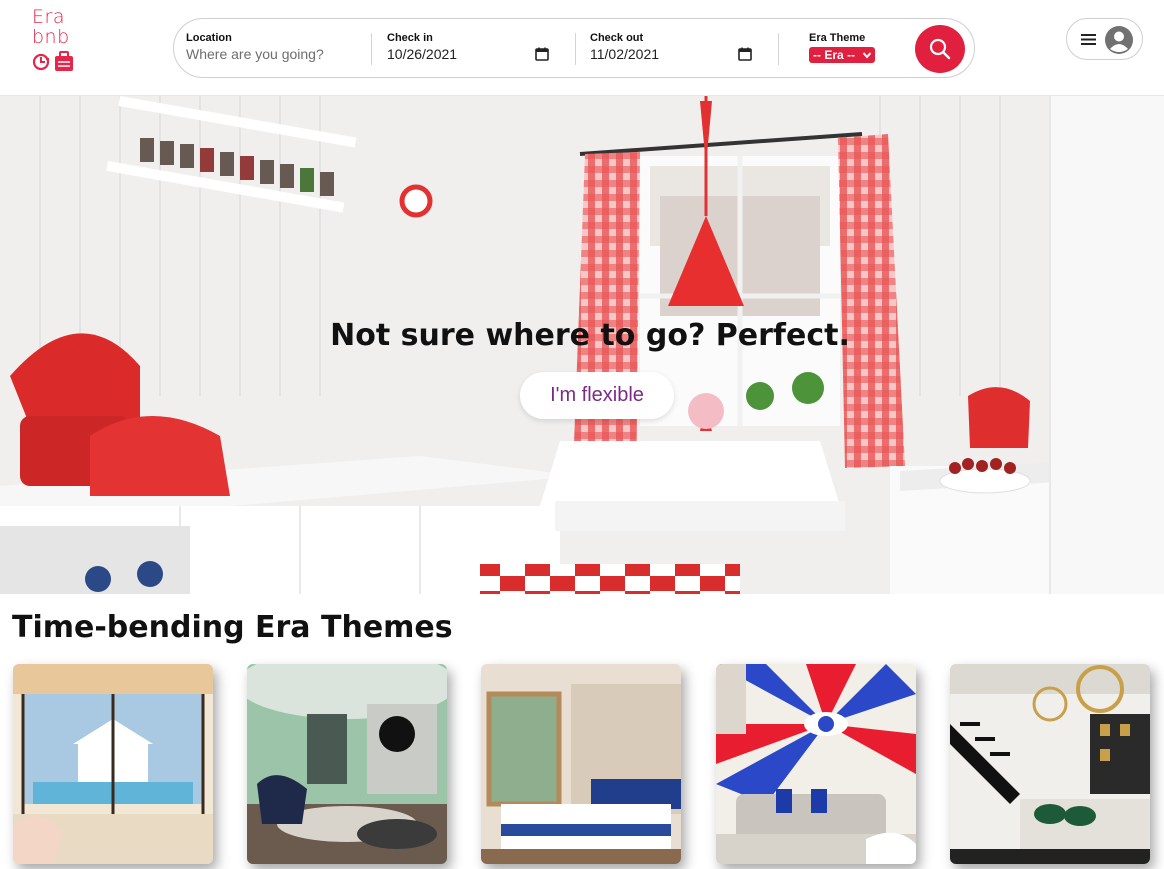  What do you see at coordinates (624, 54) in the screenshot?
I see `check-out-input: 11/02/2021` at bounding box center [624, 54].